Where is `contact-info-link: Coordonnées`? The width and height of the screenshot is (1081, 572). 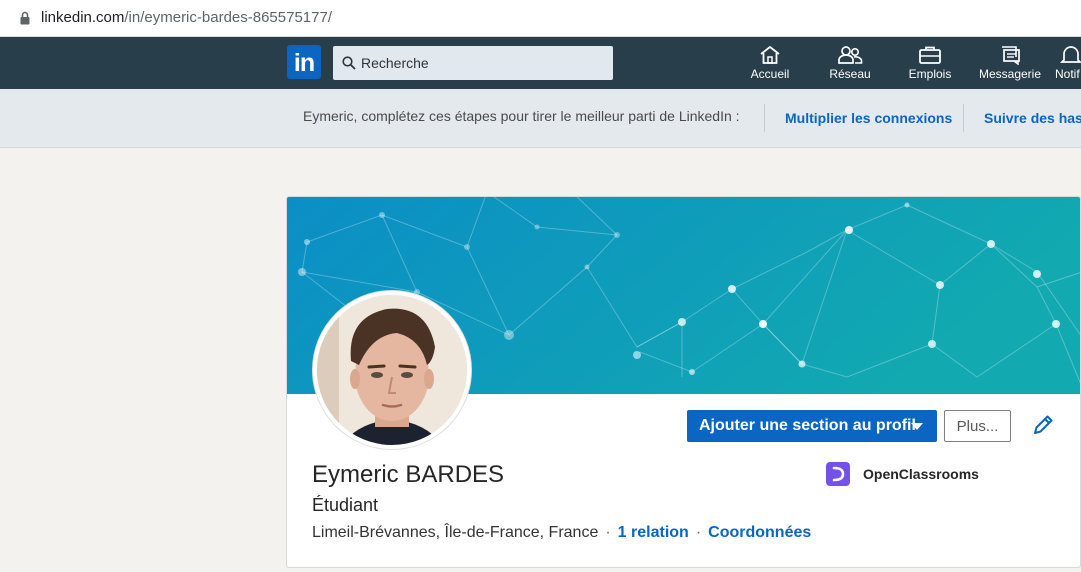 contact-info-link: Coordonnées is located at coordinates (759, 532).